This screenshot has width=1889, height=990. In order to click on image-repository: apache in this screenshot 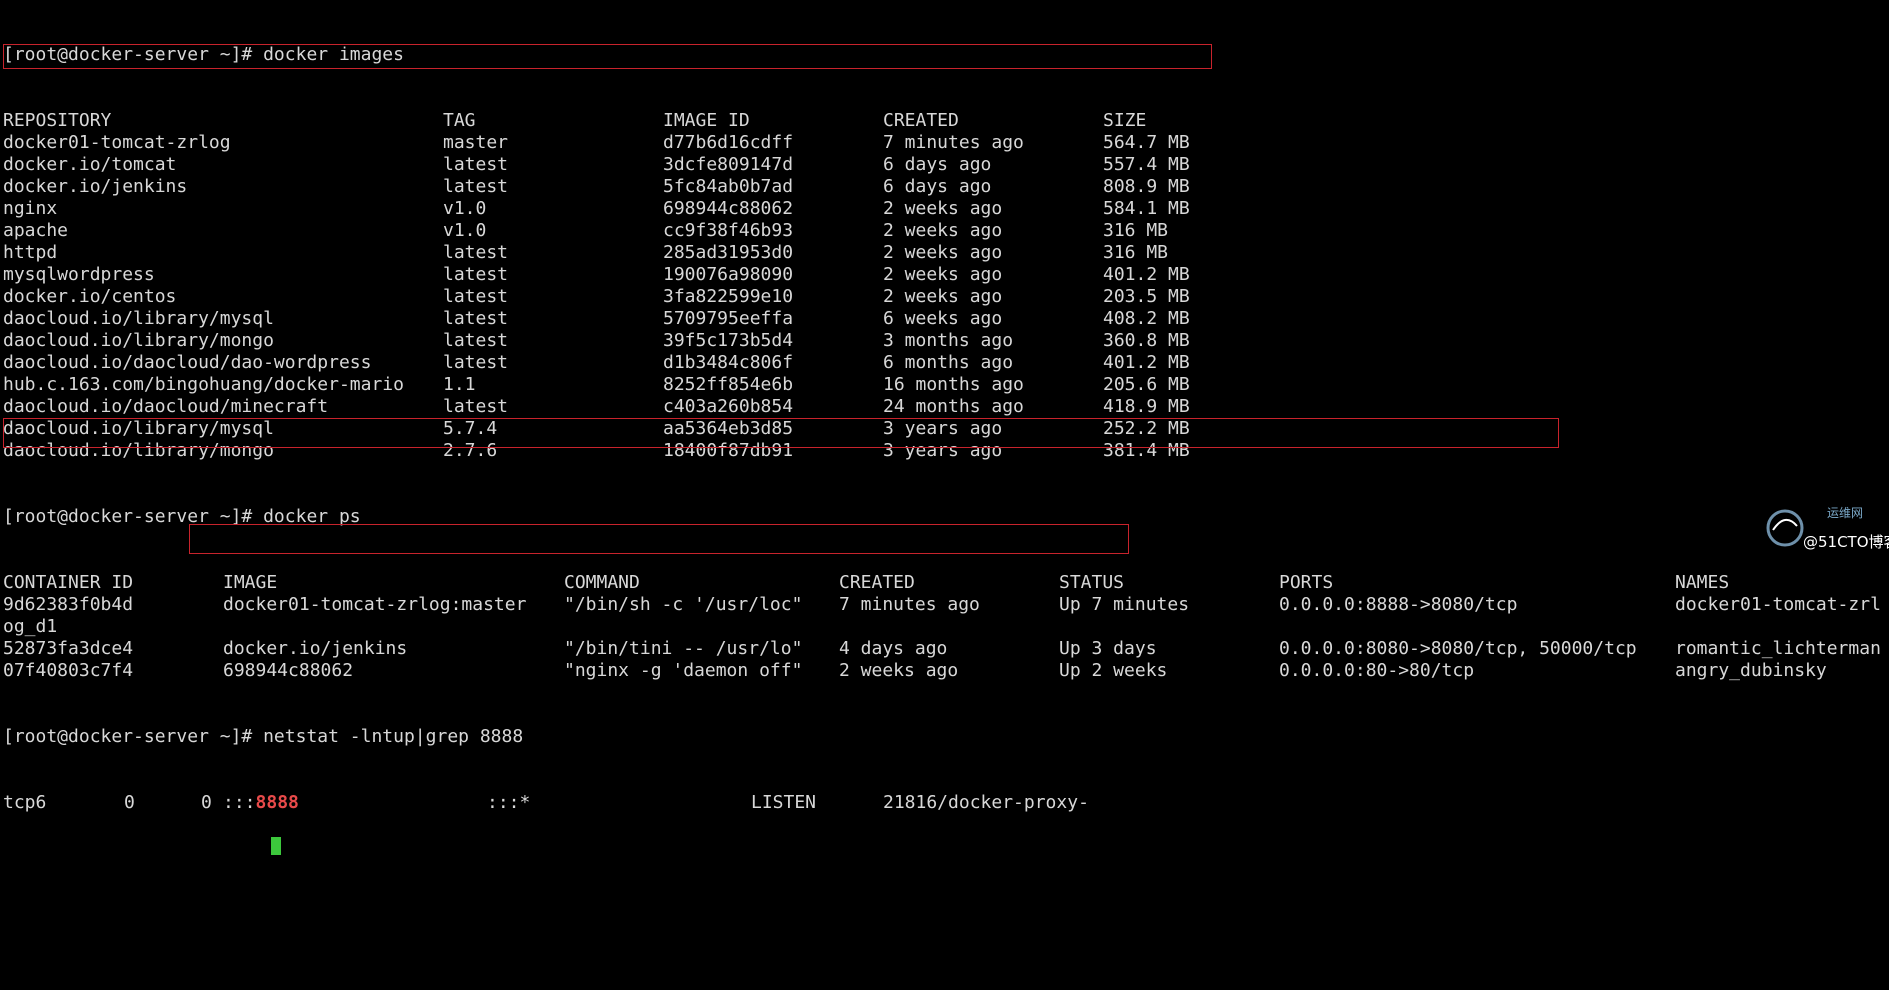, I will do `click(36, 230)`.